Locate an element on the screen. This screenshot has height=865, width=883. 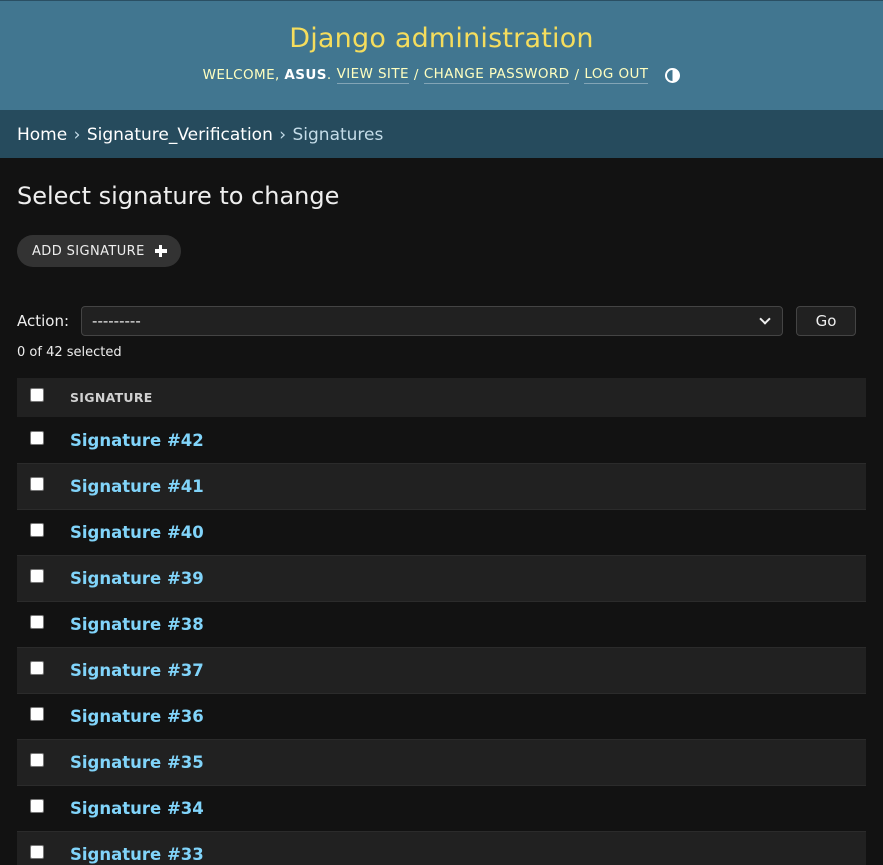
go-button: Go is located at coordinates (826, 321).